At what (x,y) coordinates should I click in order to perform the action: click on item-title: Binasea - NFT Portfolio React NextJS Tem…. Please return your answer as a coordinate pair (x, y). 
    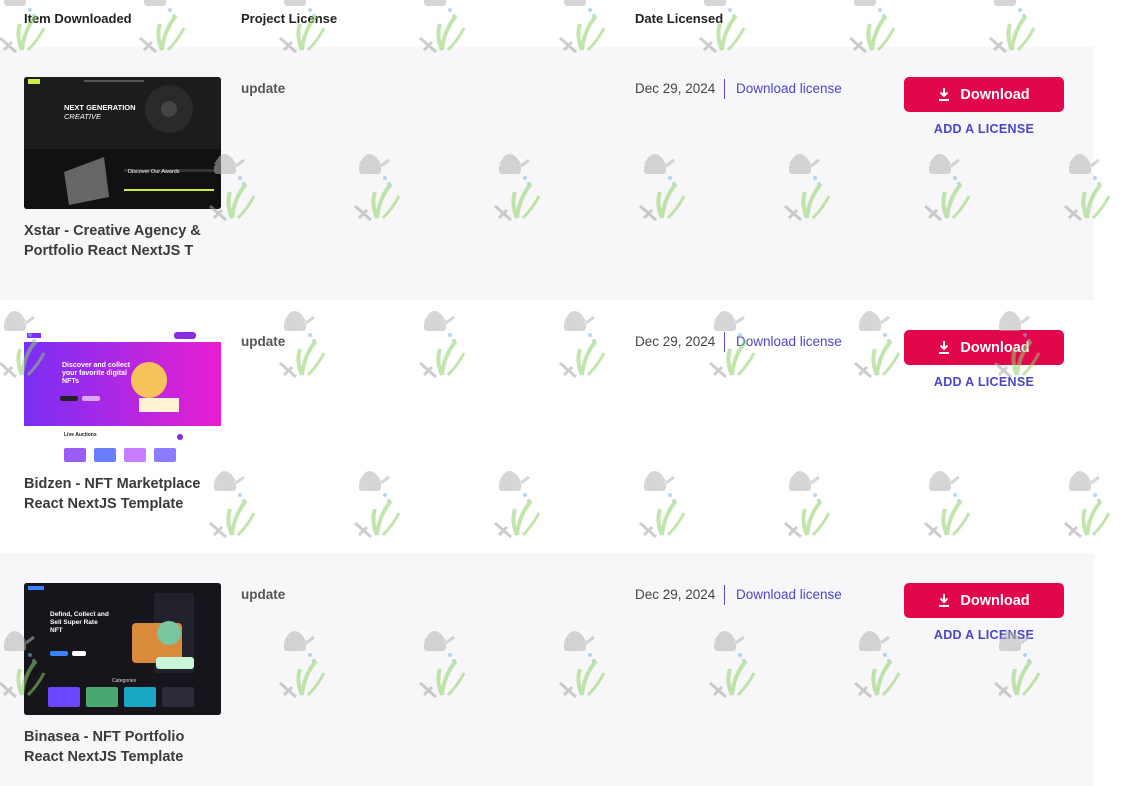
    Looking at the image, I should click on (124, 747).